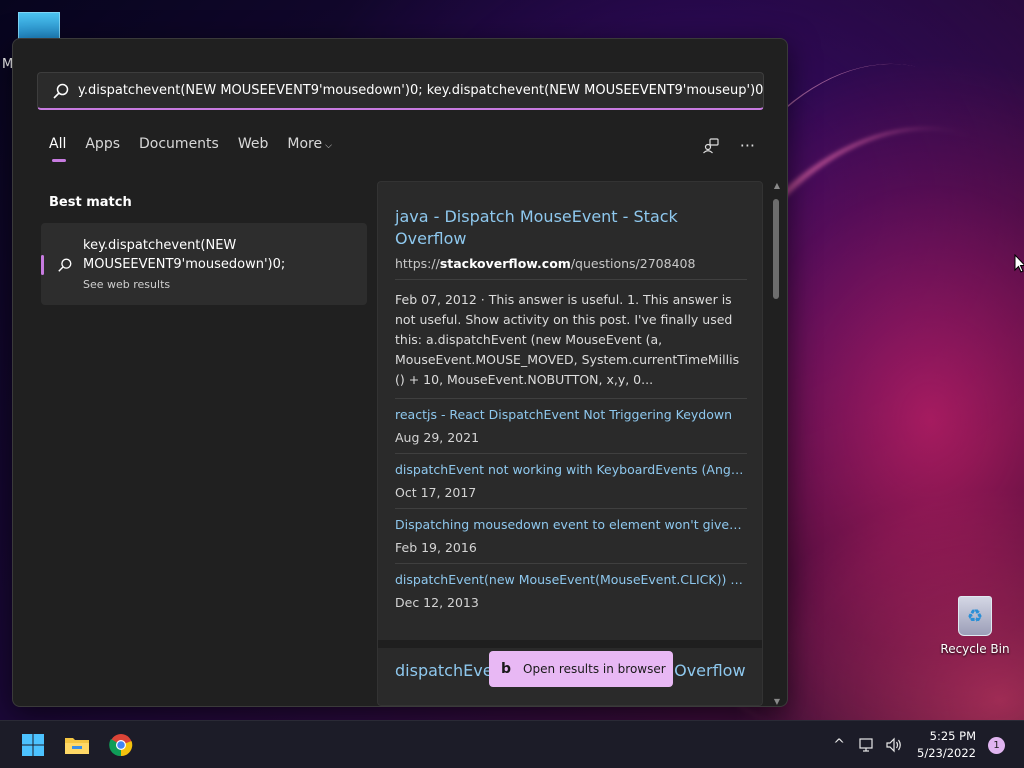 This screenshot has height=768, width=1024. I want to click on tab-web: Web, so click(253, 149).